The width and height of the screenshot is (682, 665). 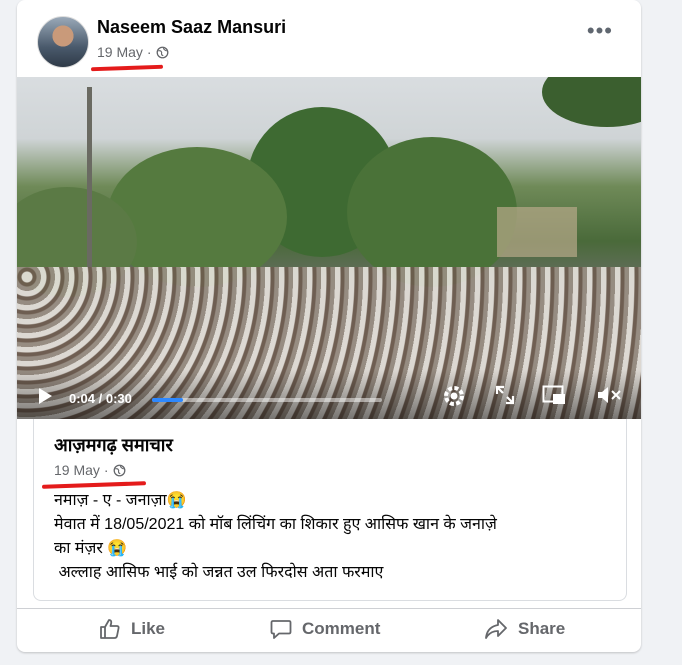 I want to click on video-progress-bar, so click(x=267, y=400).